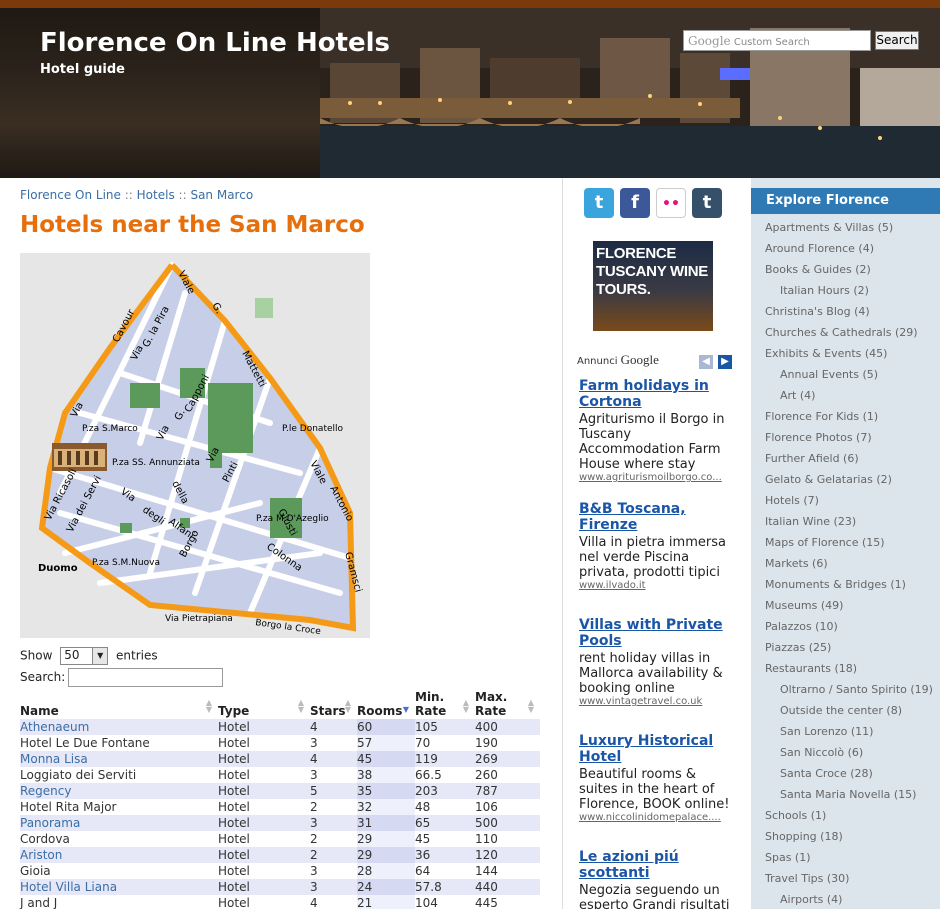 The height and width of the screenshot is (909, 940). What do you see at coordinates (54, 727) in the screenshot?
I see `hotel-link: Athenaeum` at bounding box center [54, 727].